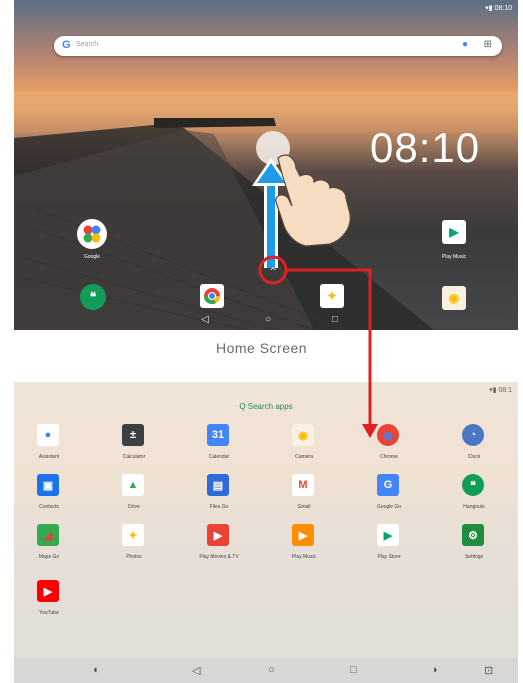 Image resolution: width=523 pixels, height=683 pixels. I want to click on app-label: Gmail, so click(304, 507).